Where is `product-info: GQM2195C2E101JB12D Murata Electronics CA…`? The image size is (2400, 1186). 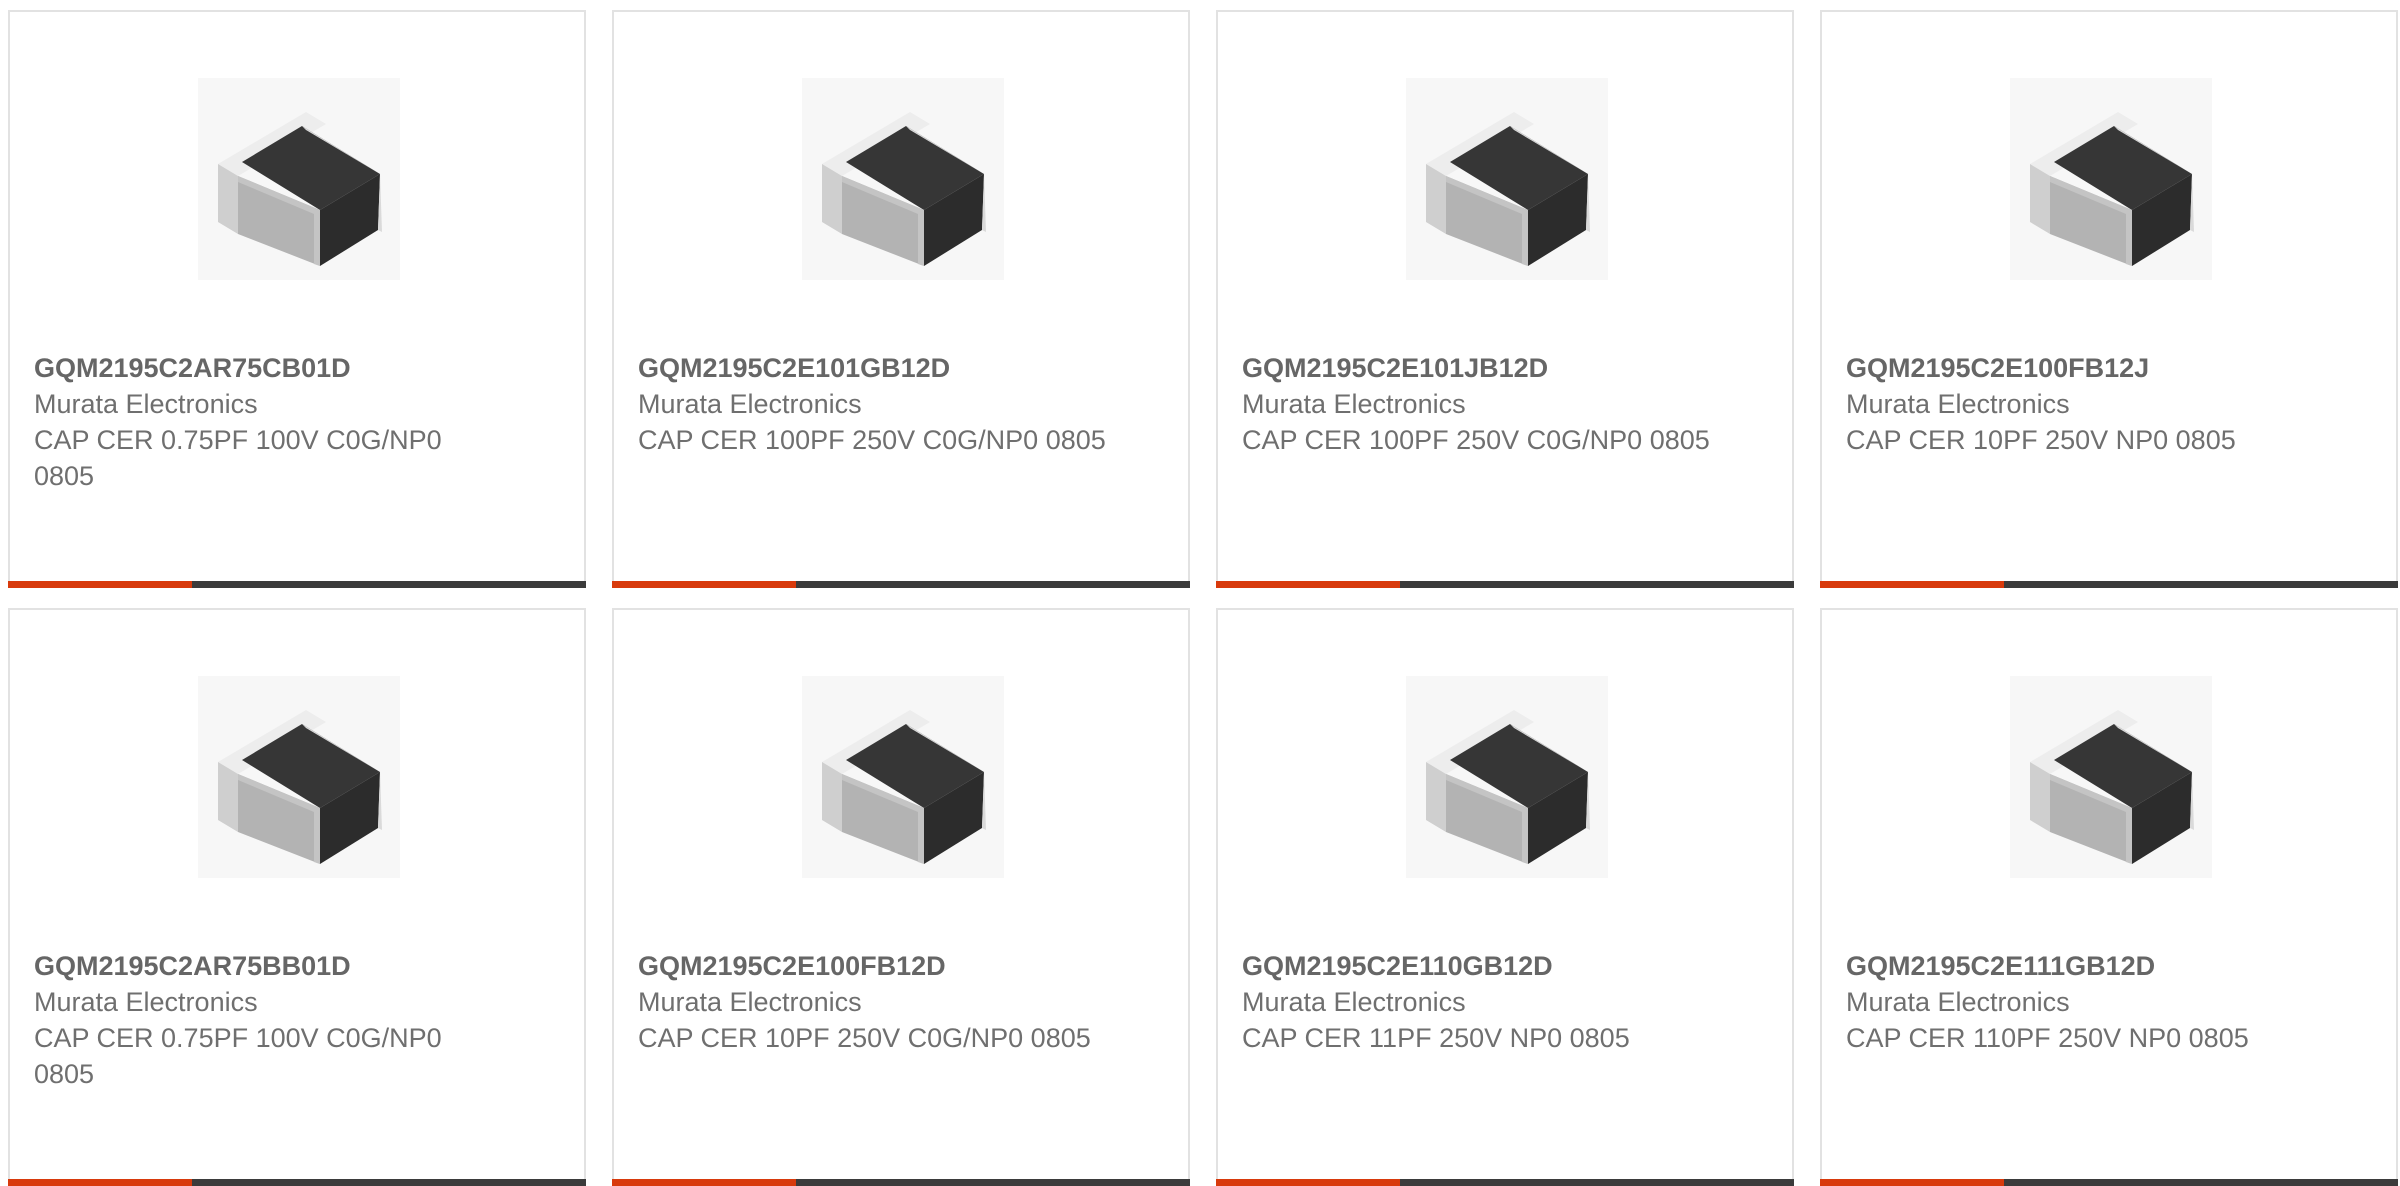 product-info: GQM2195C2E101JB12D Murata Electronics CA… is located at coordinates (1502, 404).